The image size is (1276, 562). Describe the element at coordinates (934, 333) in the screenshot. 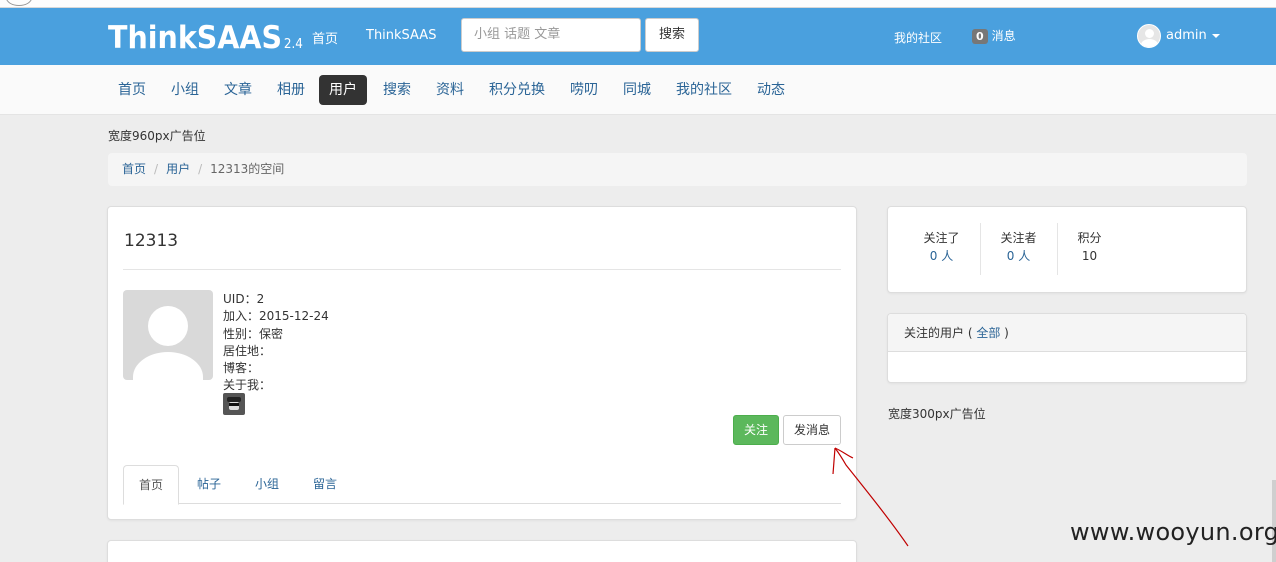

I see `followed-users-title: 关注的用户` at that location.